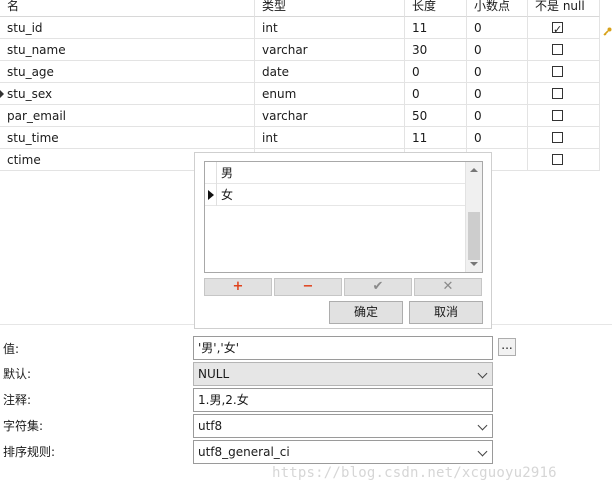 This screenshot has width=612, height=493. I want to click on add-value-button: +, so click(238, 287).